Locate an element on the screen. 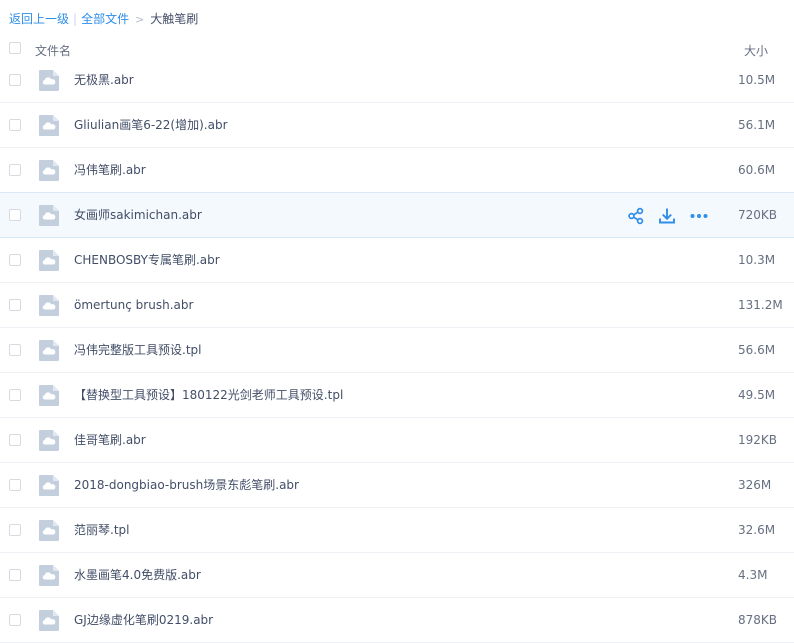 The height and width of the screenshot is (643, 794). download-icon is located at coordinates (667, 216).